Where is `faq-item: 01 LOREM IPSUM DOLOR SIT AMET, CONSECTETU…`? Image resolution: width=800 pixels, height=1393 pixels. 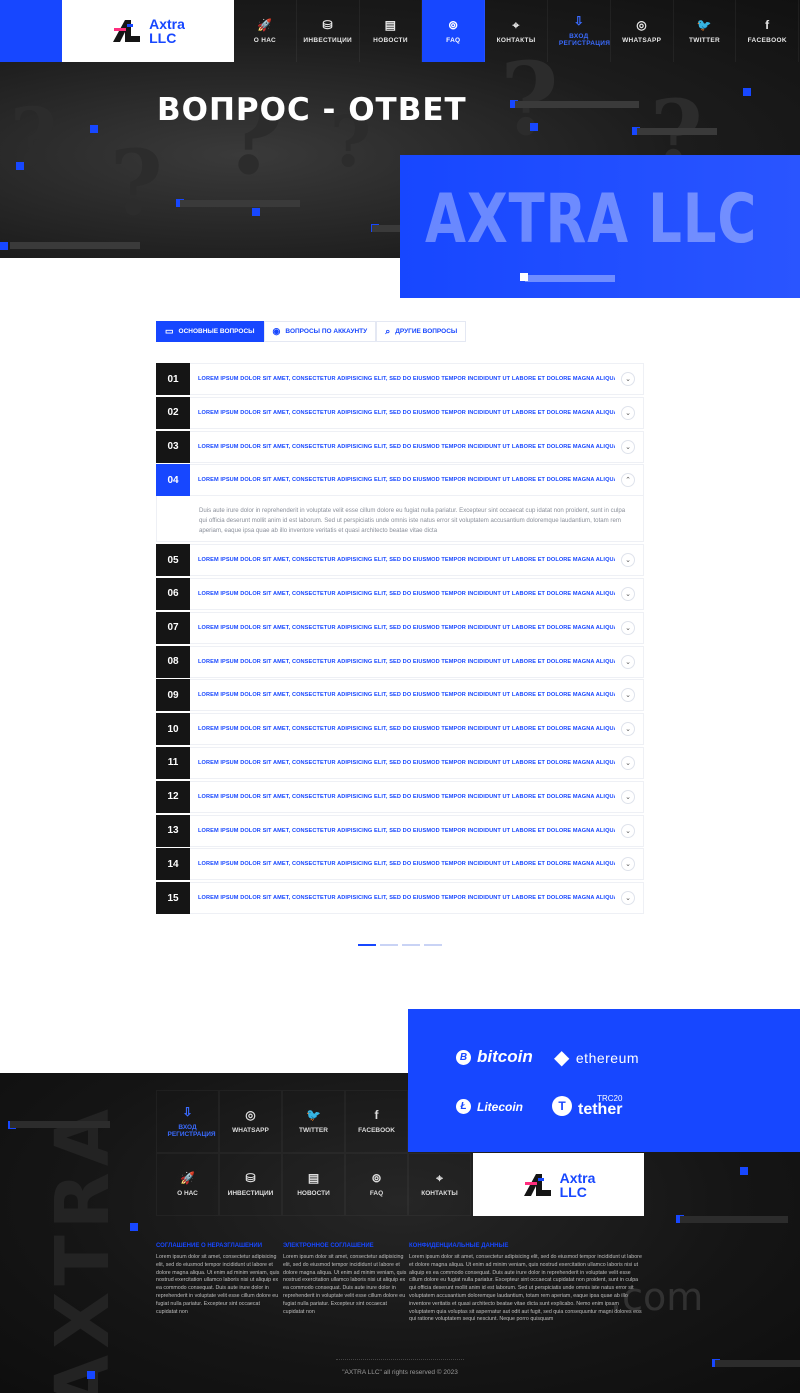 faq-item: 01 LOREM IPSUM DOLOR SIT AMET, CONSECTETU… is located at coordinates (400, 379).